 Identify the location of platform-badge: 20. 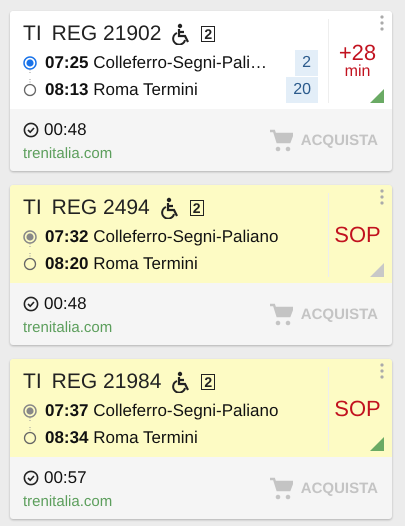
(302, 89).